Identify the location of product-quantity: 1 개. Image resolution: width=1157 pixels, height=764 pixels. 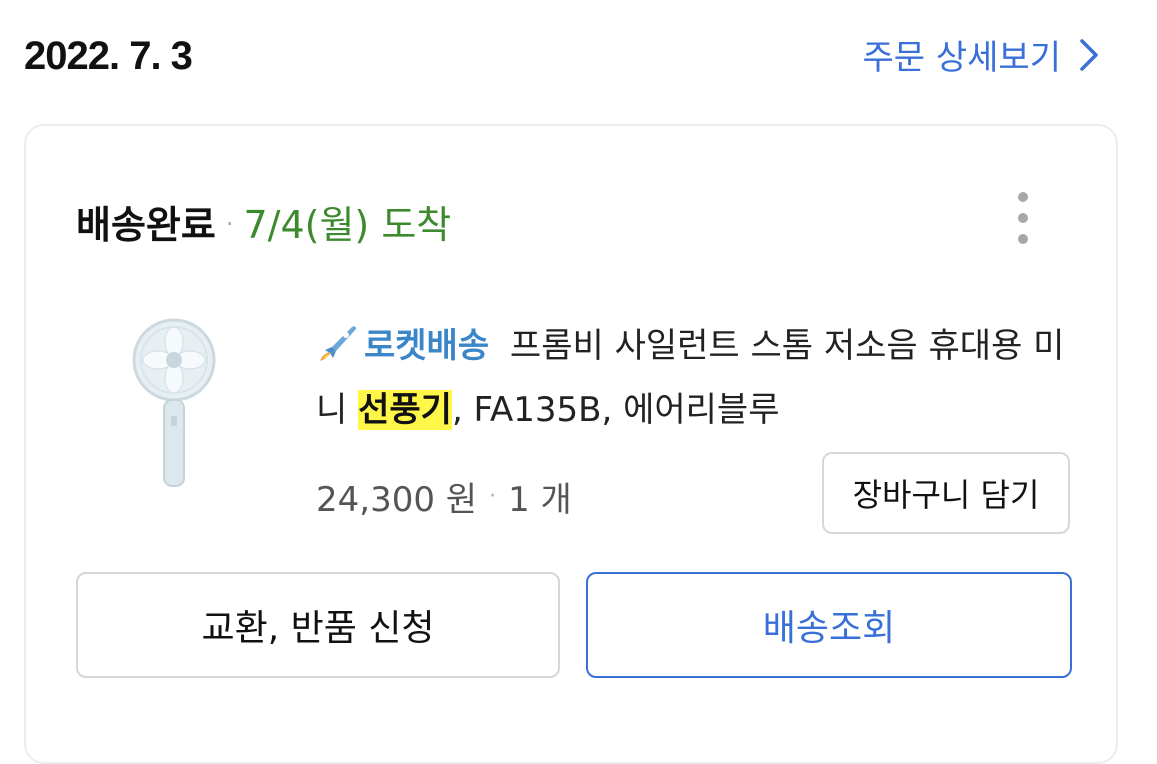
(540, 500).